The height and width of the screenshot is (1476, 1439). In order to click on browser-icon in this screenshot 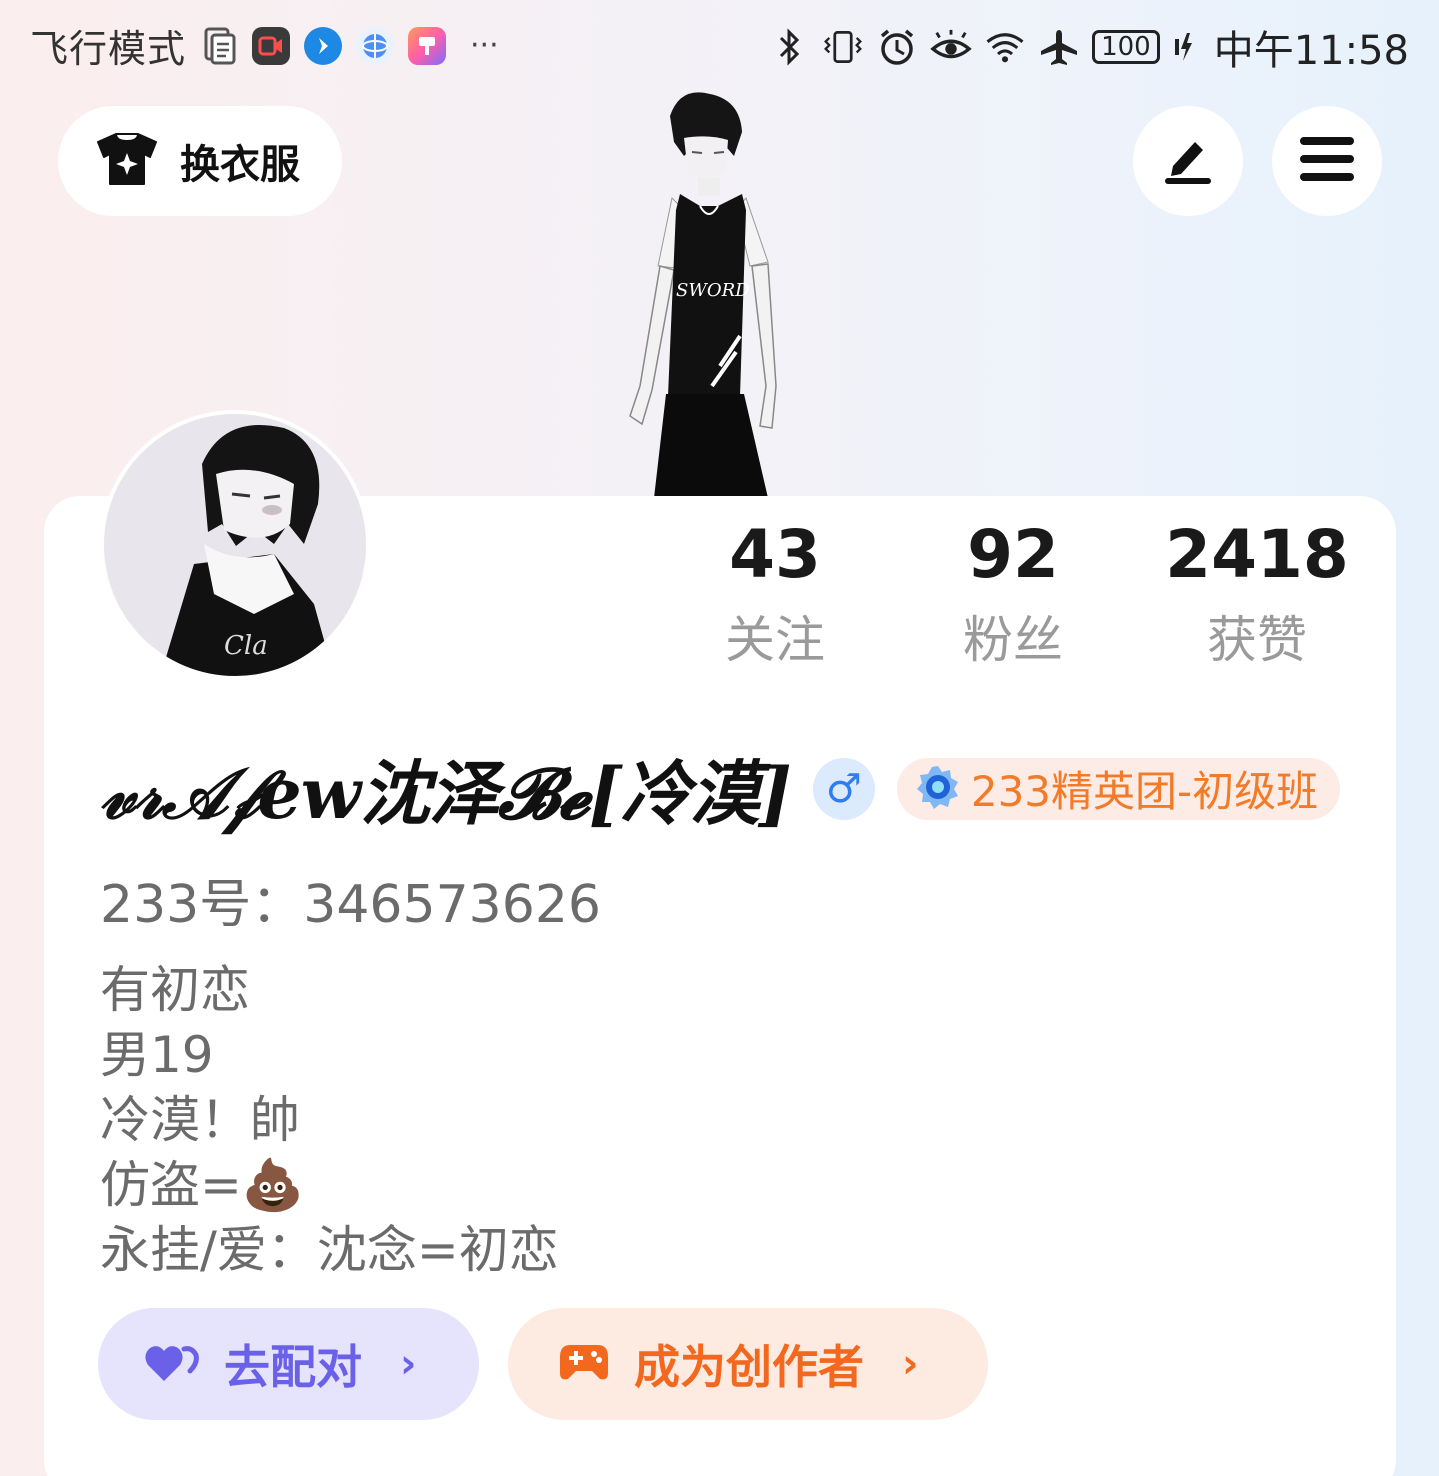, I will do `click(375, 45)`.